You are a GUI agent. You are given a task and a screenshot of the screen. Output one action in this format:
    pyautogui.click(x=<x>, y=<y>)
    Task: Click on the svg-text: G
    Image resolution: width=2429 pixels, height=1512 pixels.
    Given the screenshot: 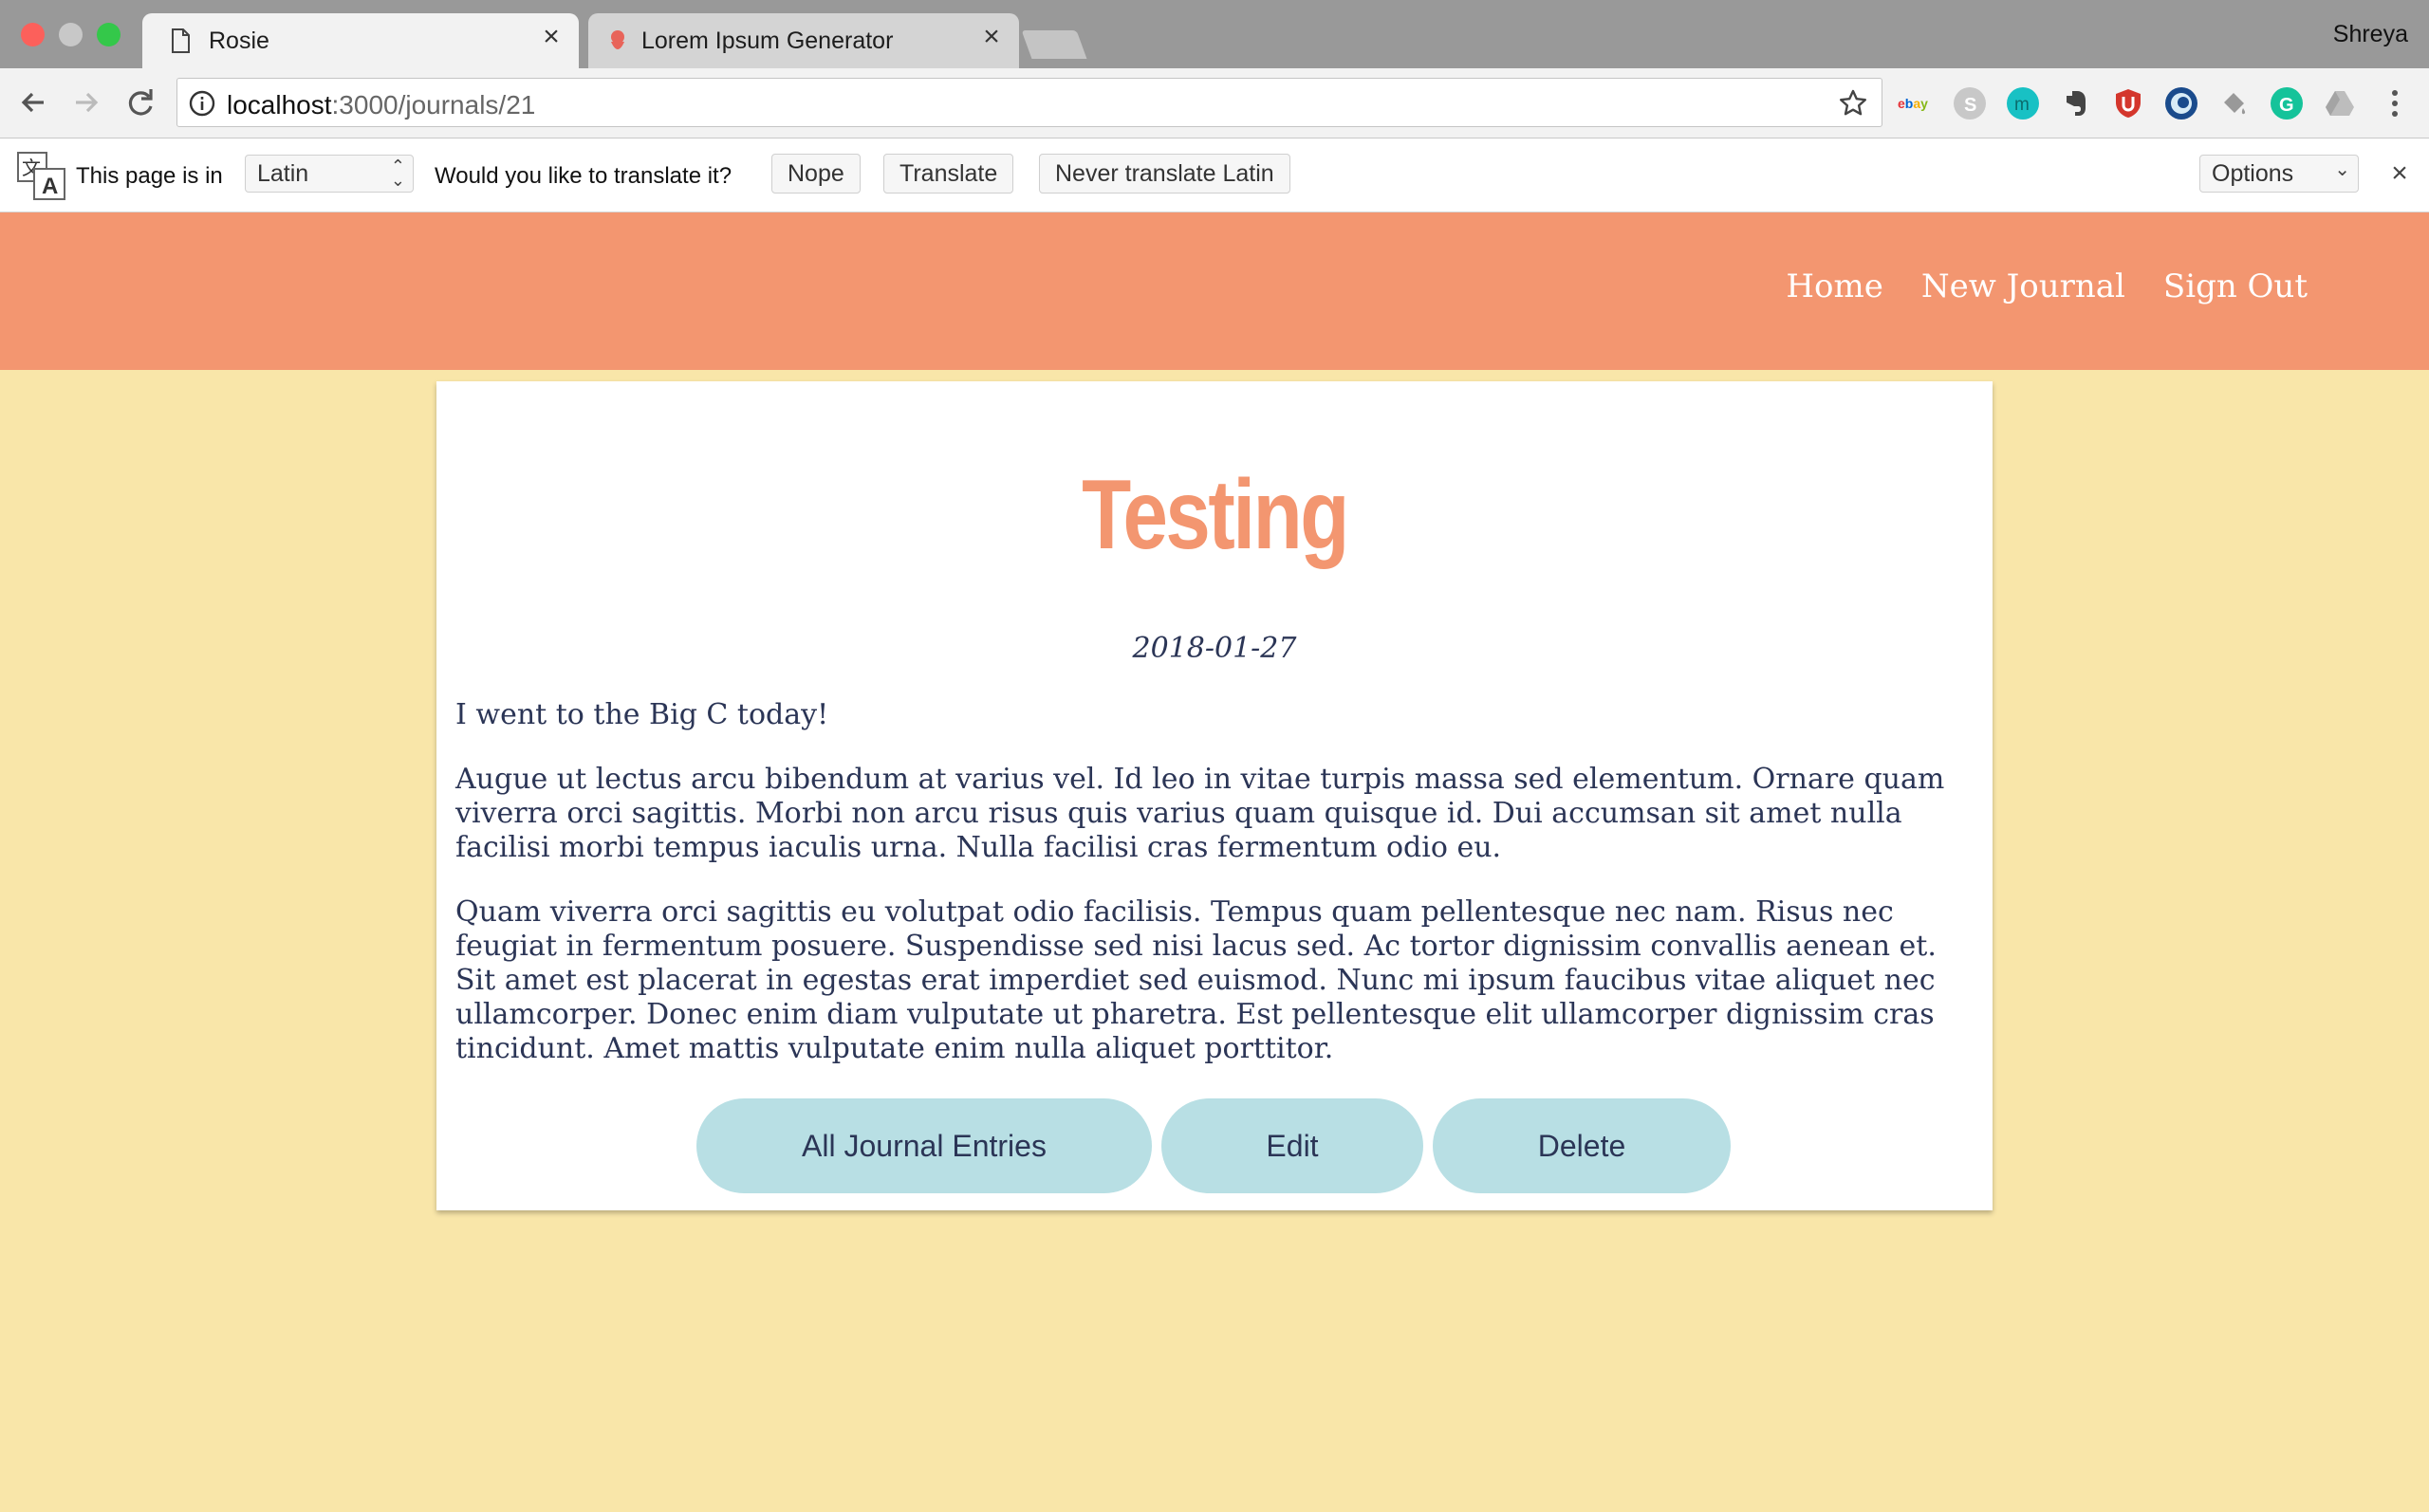 What is the action you would take?
    pyautogui.click(x=2286, y=105)
    